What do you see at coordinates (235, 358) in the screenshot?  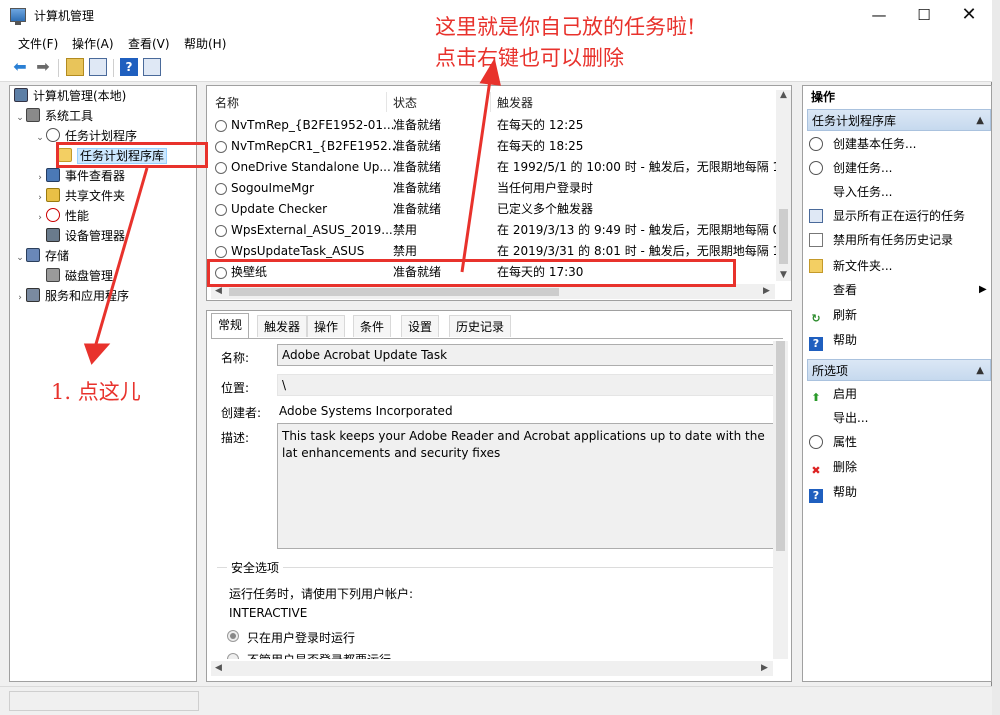 I see `name-label: 名称:` at bounding box center [235, 358].